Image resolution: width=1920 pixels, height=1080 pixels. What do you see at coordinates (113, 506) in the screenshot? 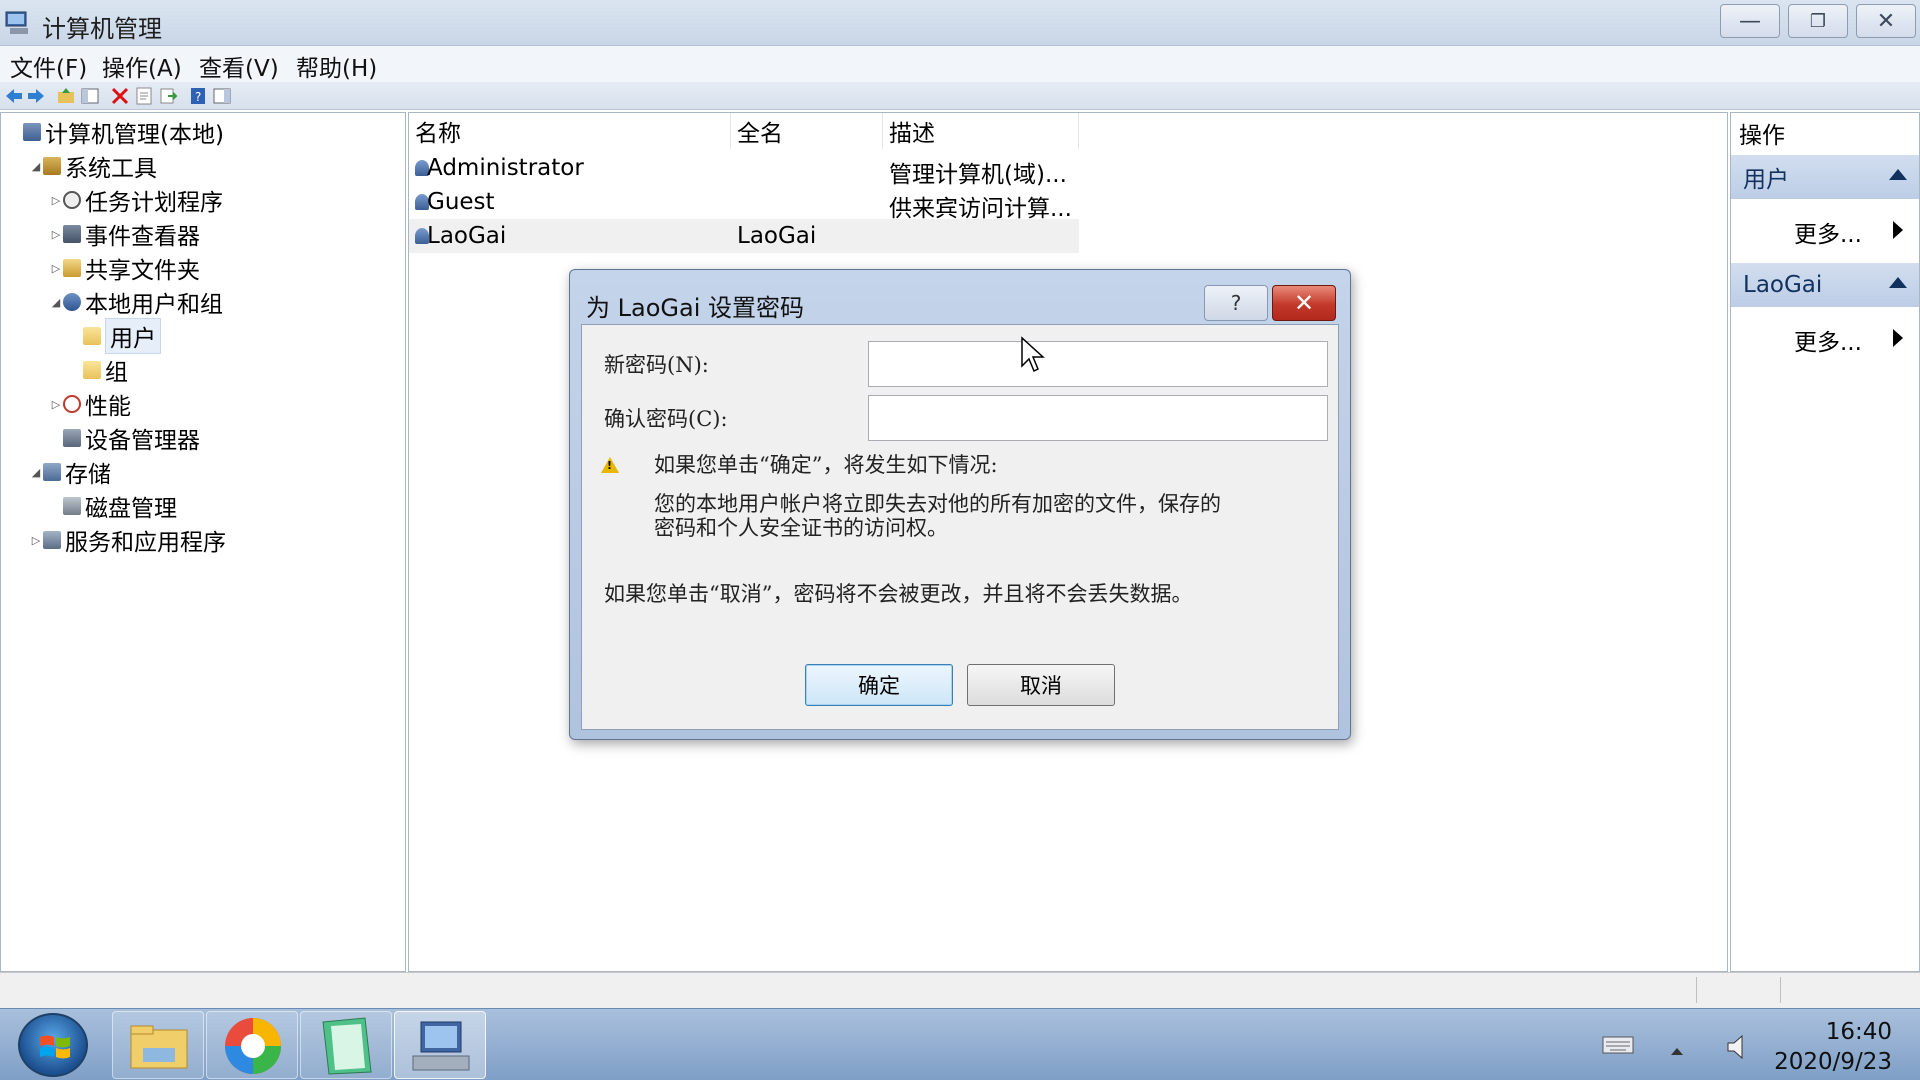
I see `tree-node: 磁盘管理` at bounding box center [113, 506].